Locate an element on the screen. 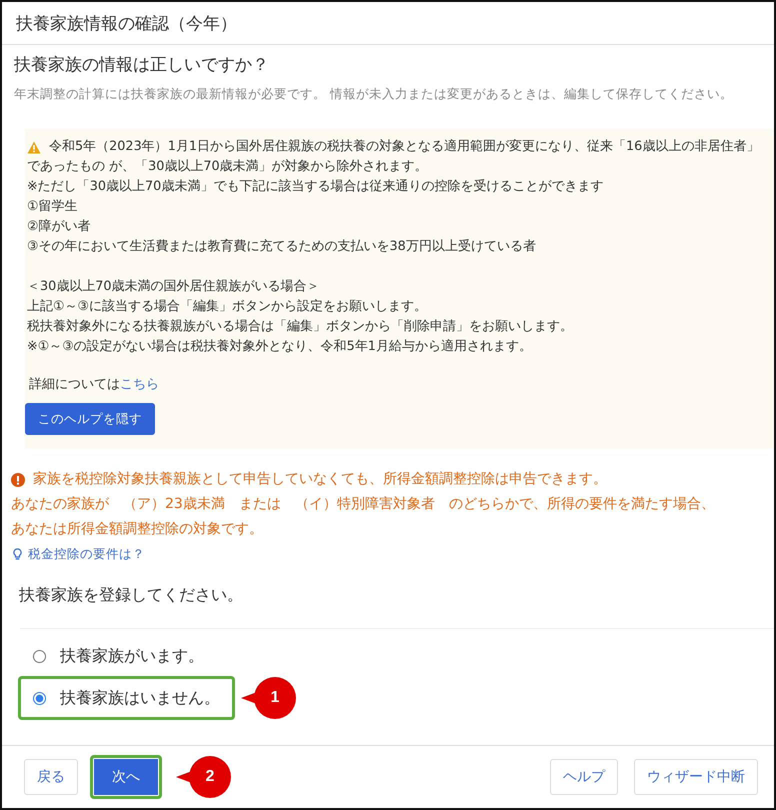  notice-text: 家族を税控除対象扶養親族として申告していなくても、所得金額調整控除は申告できます。 is located at coordinates (320, 479).